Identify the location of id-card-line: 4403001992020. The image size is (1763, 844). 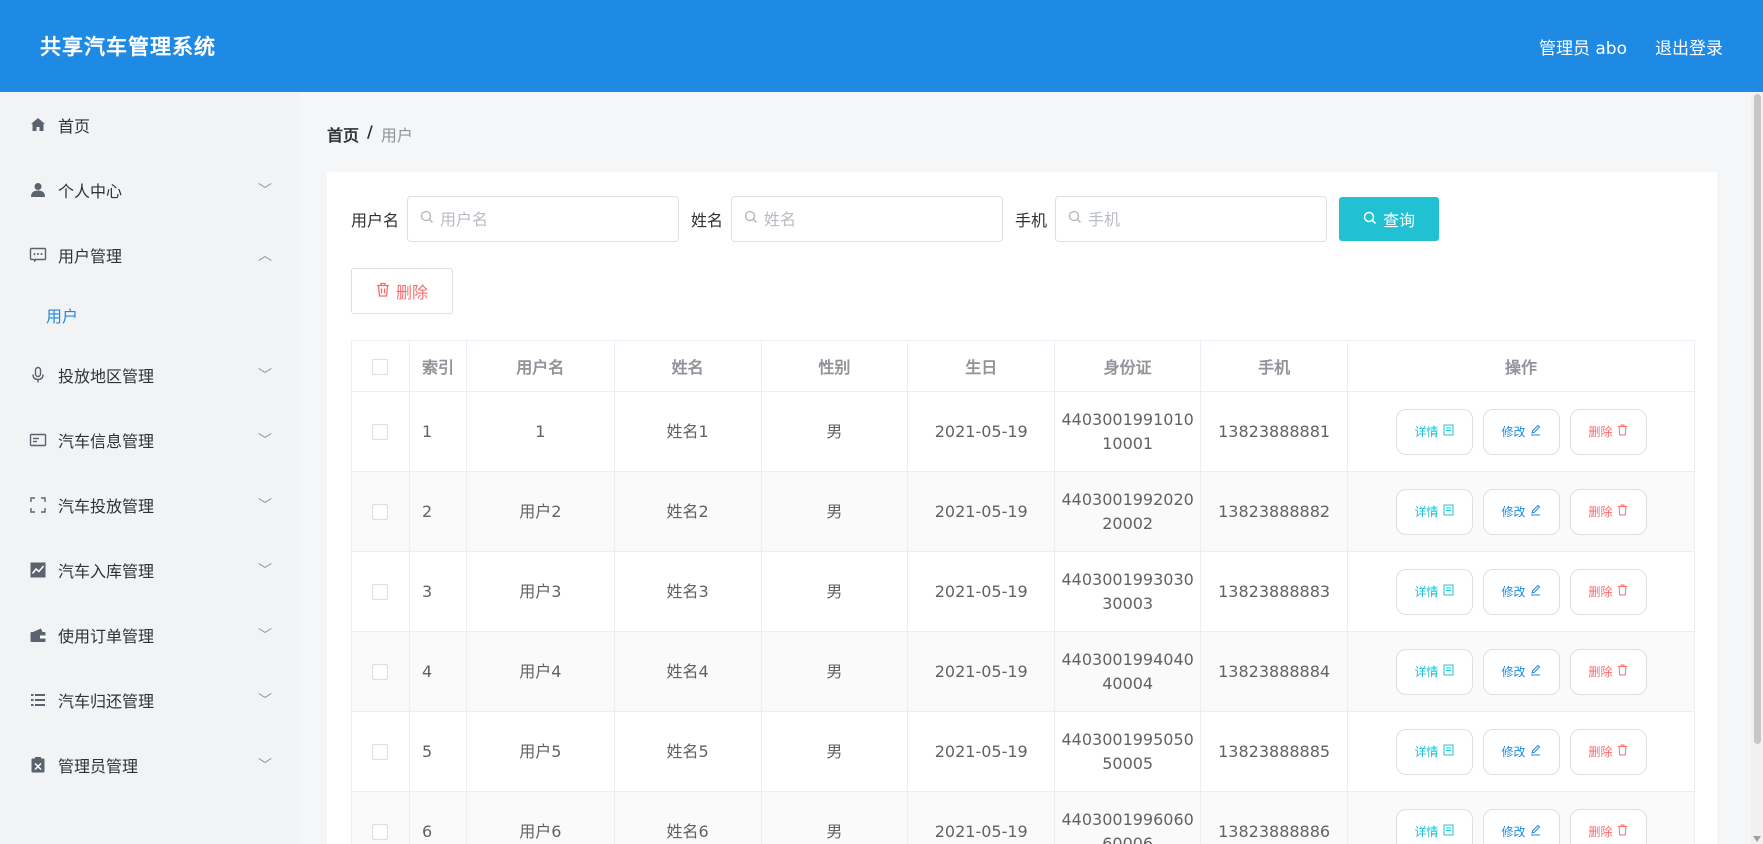
(1127, 499).